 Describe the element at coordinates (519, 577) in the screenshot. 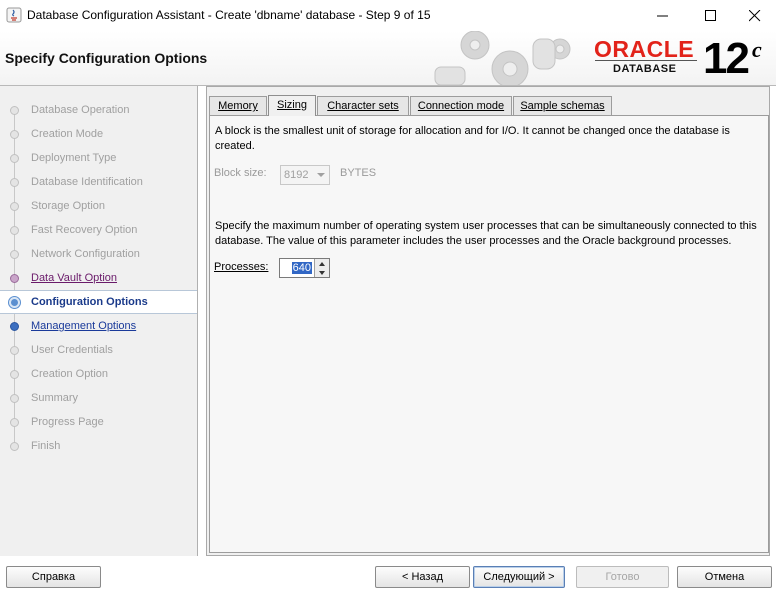

I see `next-button: Следующий >` at that location.